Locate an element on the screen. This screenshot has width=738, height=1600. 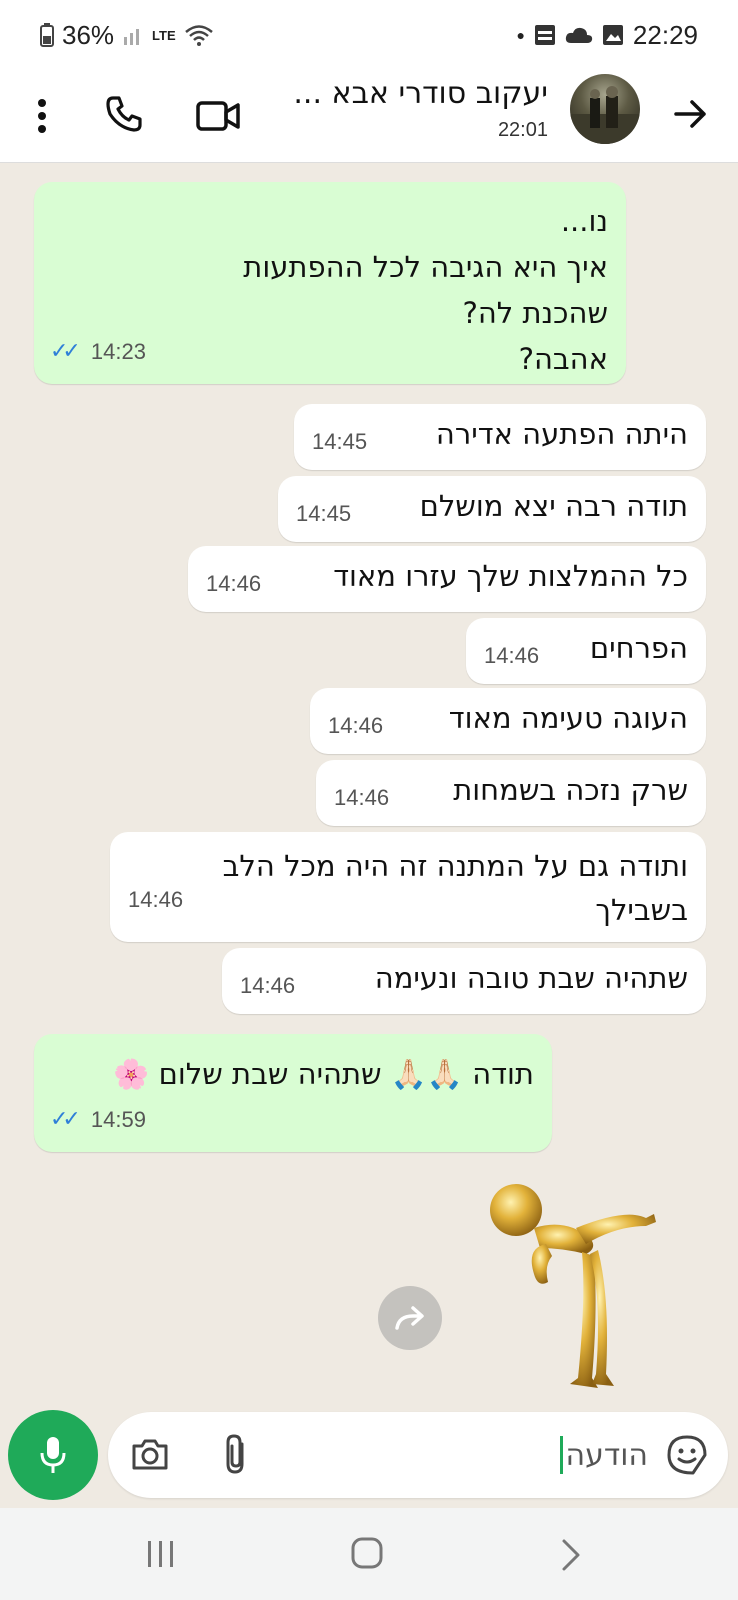
composer-text: הודעה is located at coordinates (606, 1455).